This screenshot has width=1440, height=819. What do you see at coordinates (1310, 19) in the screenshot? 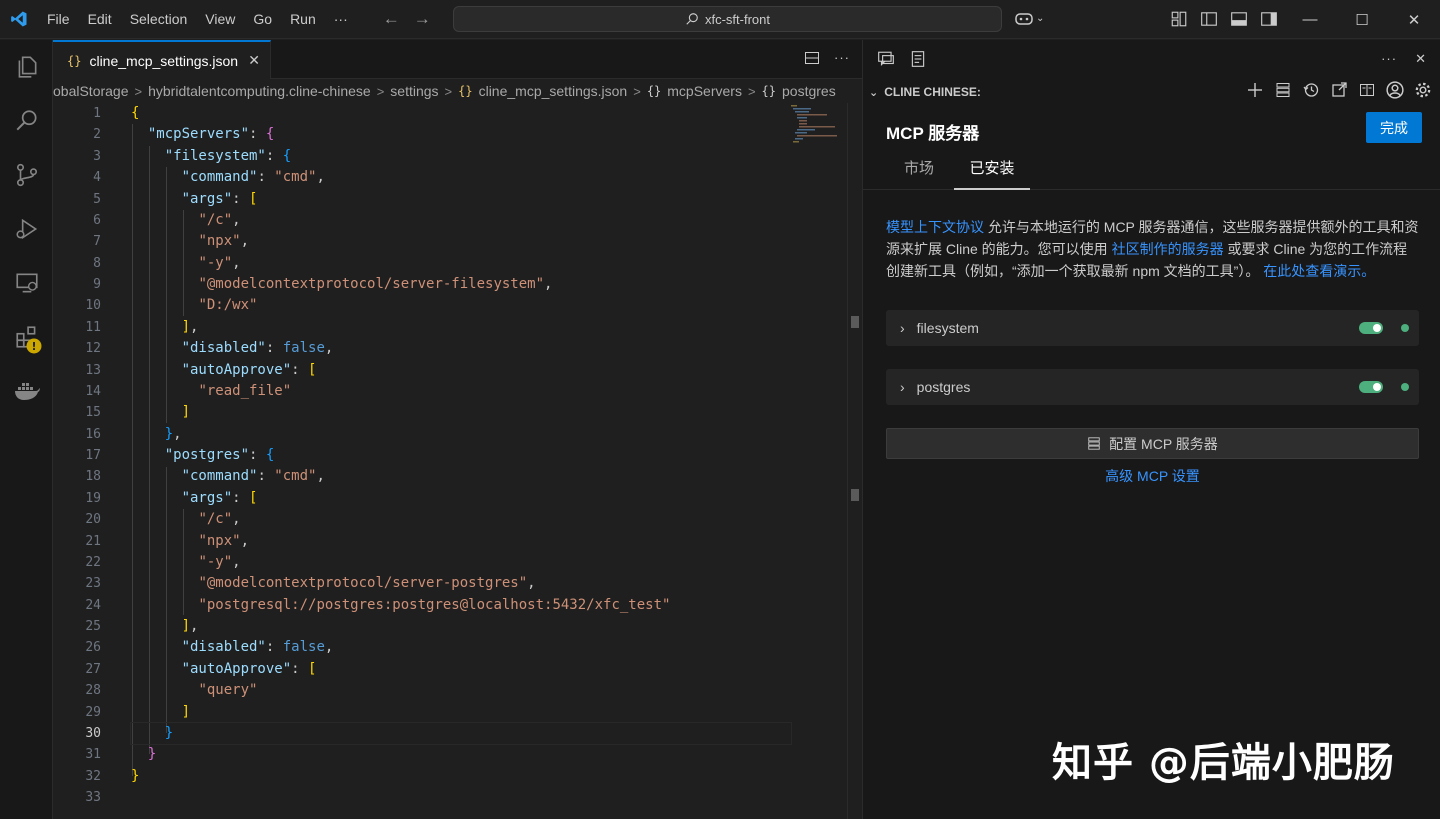
I see `minimize-icon: —` at bounding box center [1310, 19].